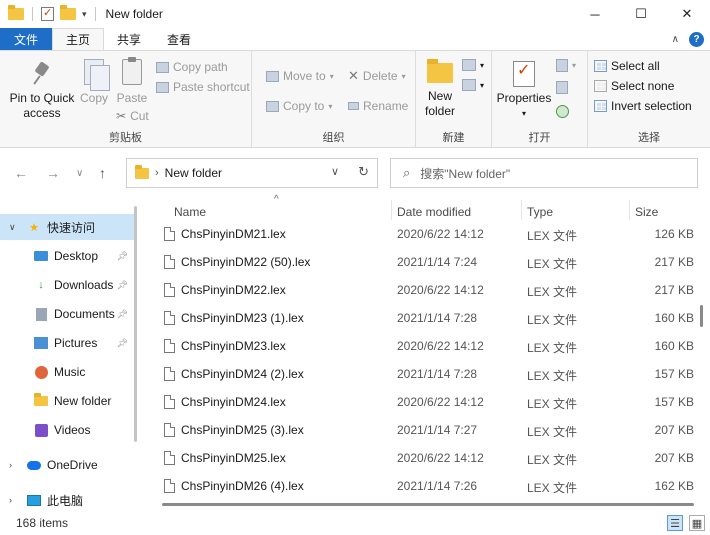 This screenshot has width=710, height=535. I want to click on file-name: ChsPinyinDM26 (4).lex, so click(242, 486).